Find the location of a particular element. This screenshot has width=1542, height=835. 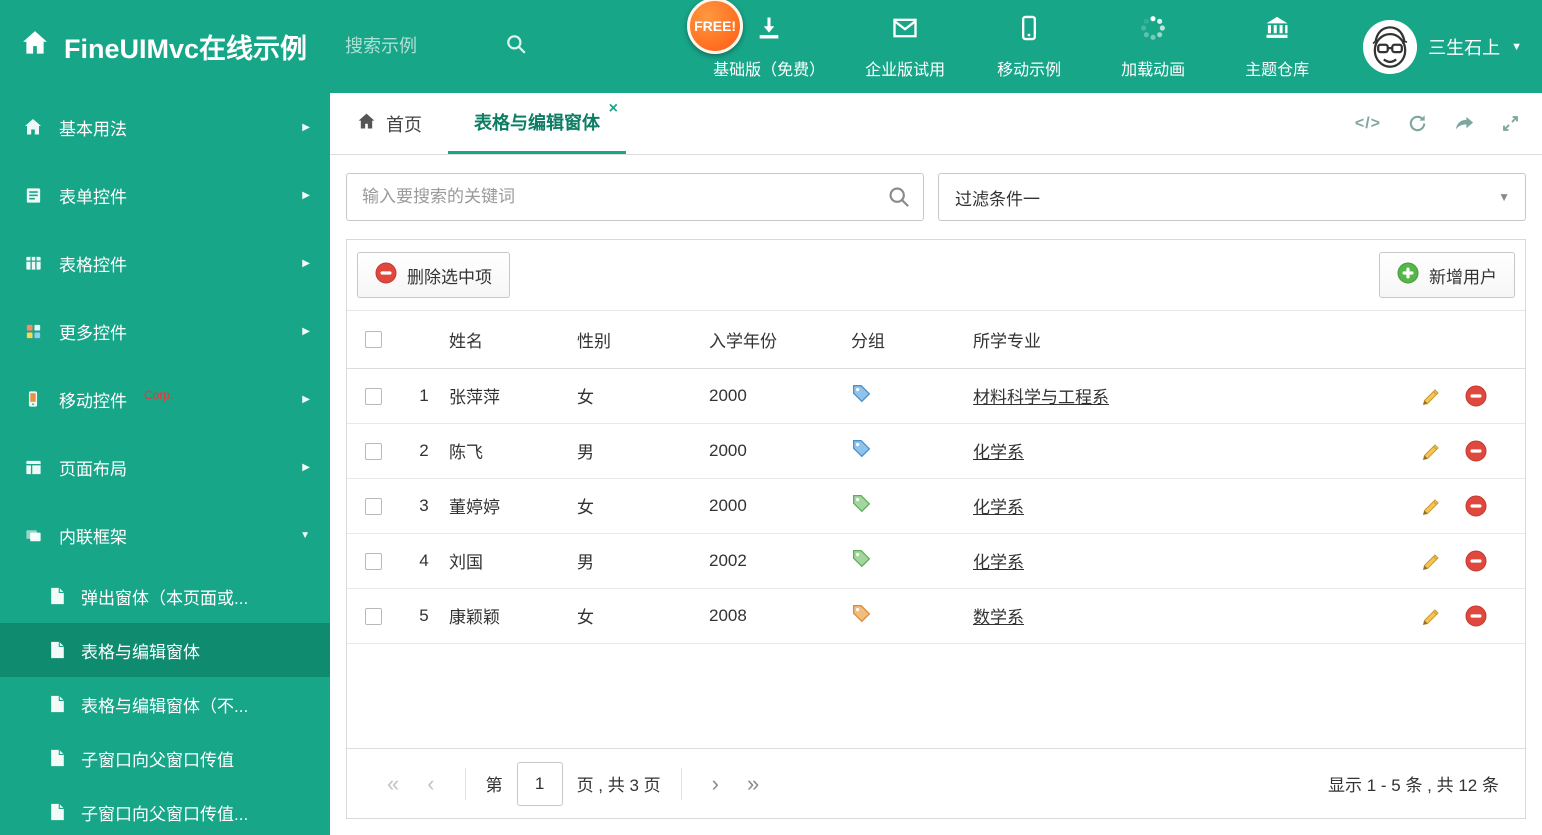

cell-name: 刘国 is located at coordinates (513, 561).